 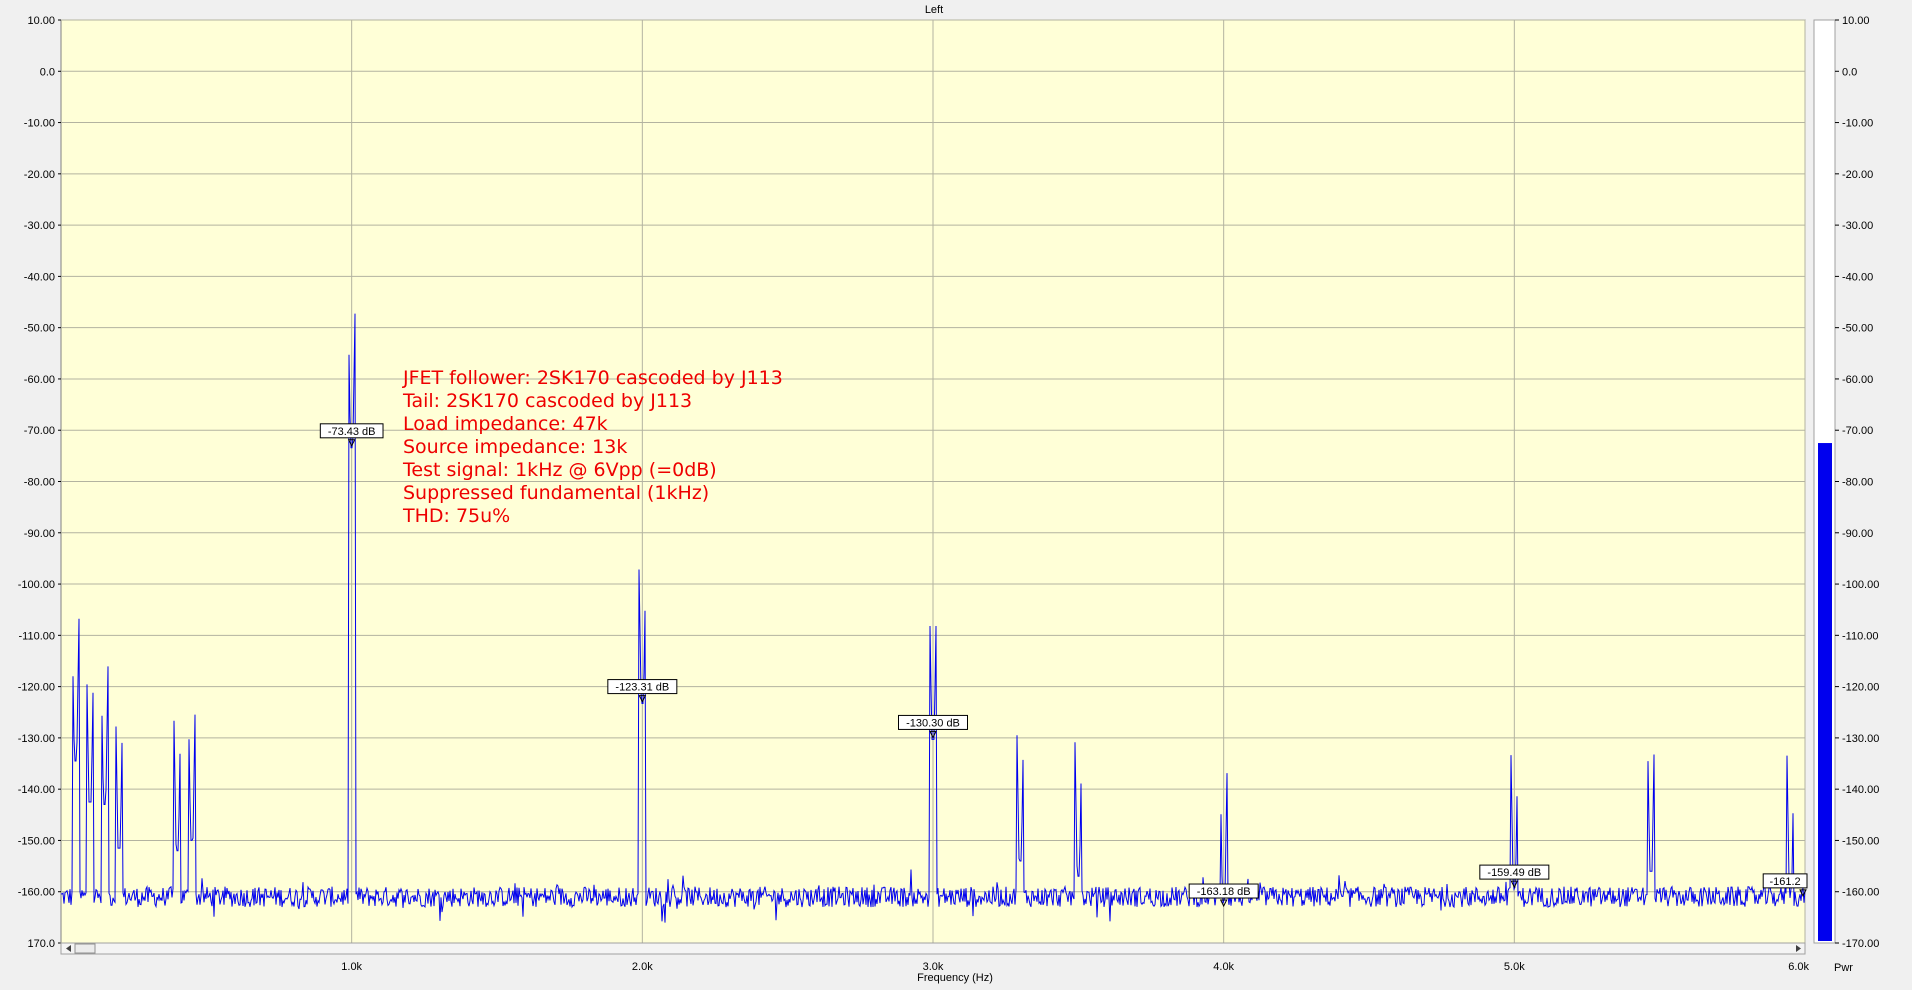 What do you see at coordinates (36, 585) in the screenshot?
I see `y-tick-label: -100.00` at bounding box center [36, 585].